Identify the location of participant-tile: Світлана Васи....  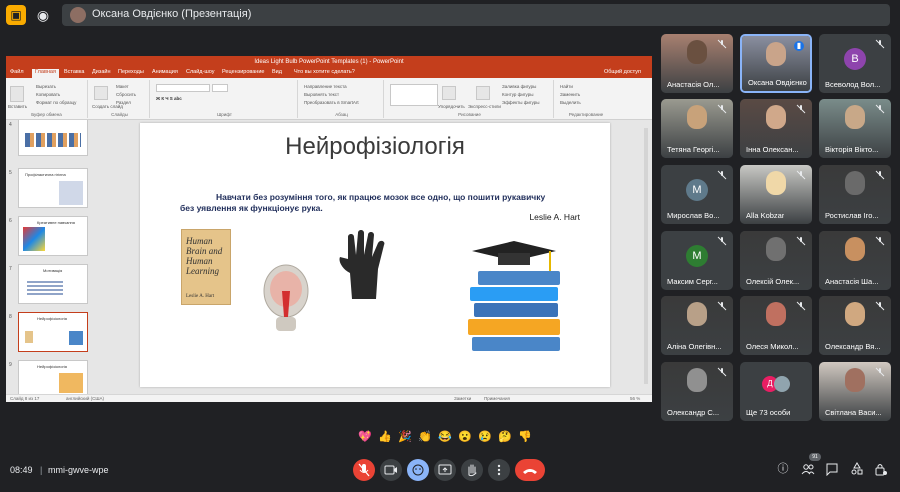
(855, 391).